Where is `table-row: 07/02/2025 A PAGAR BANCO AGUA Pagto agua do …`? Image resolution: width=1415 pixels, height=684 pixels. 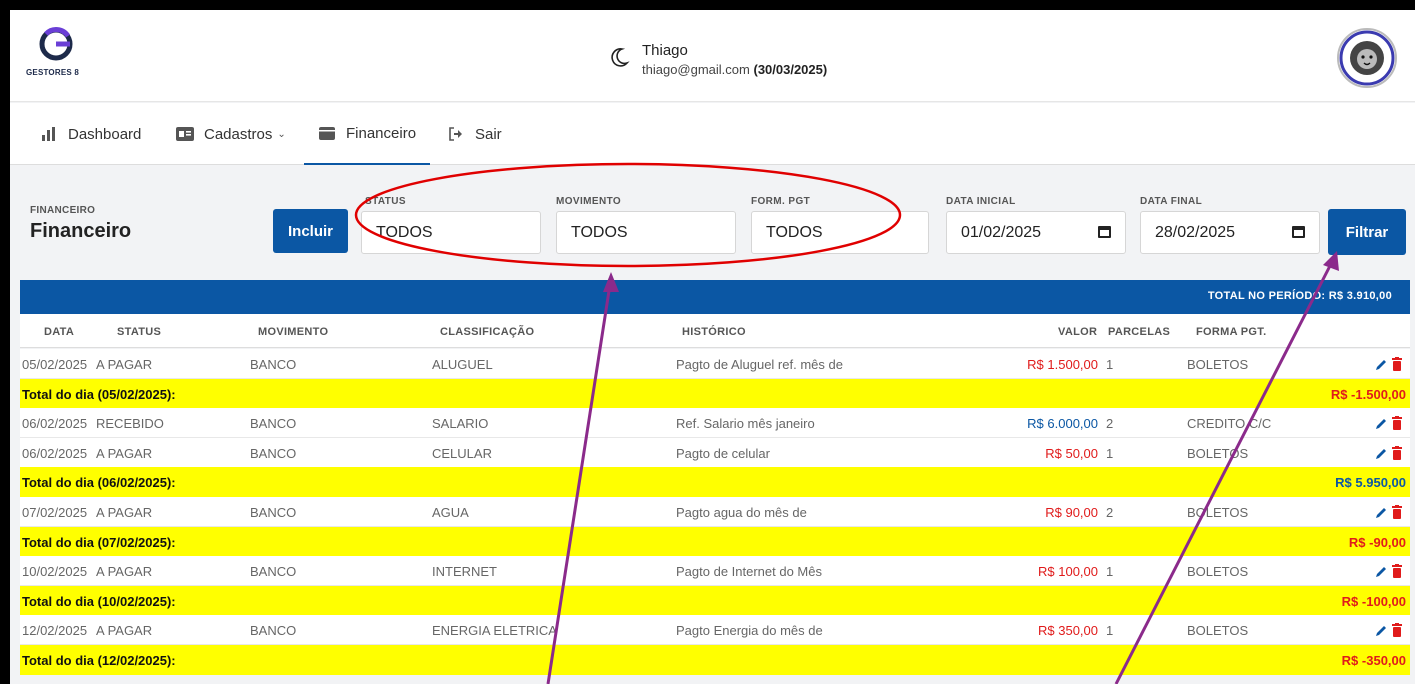 table-row: 07/02/2025 A PAGAR BANCO AGUA Pagto agua do … is located at coordinates (715, 512).